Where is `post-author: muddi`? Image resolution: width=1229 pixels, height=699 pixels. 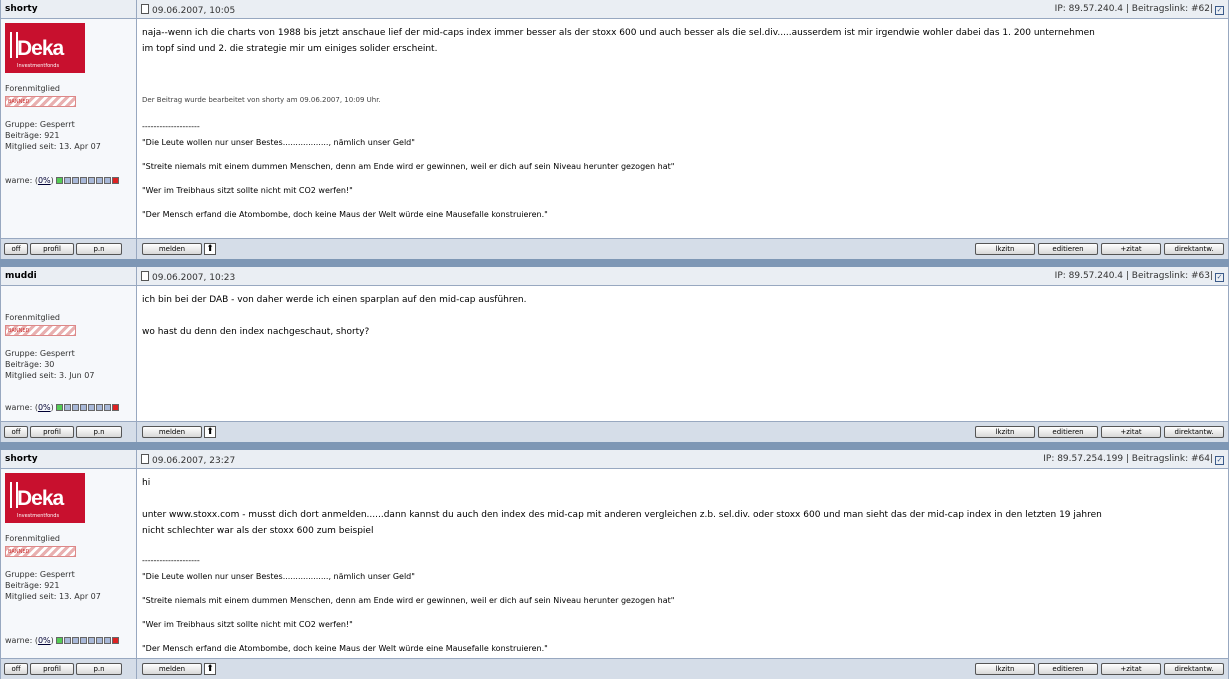
post-author: muddi is located at coordinates (69, 276).